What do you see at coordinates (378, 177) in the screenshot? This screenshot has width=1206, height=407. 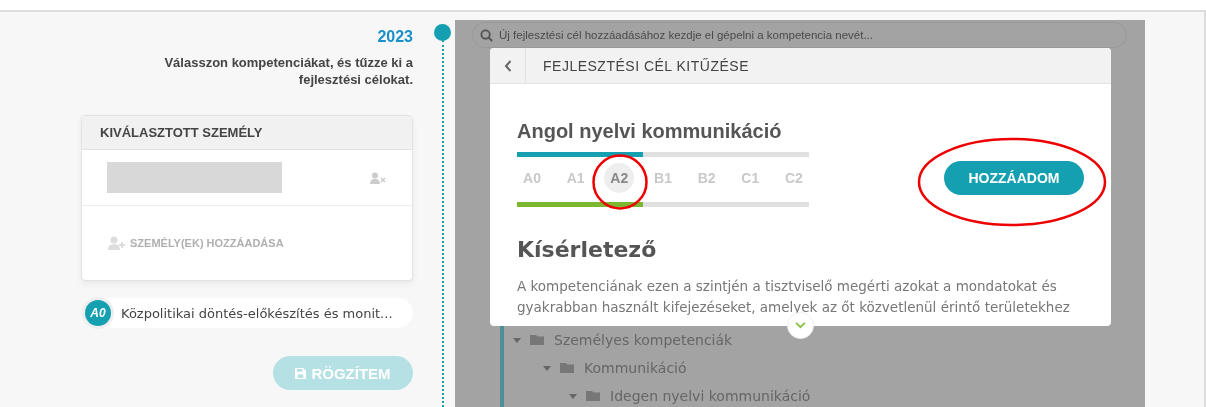 I see `remove-user-icon` at bounding box center [378, 177].